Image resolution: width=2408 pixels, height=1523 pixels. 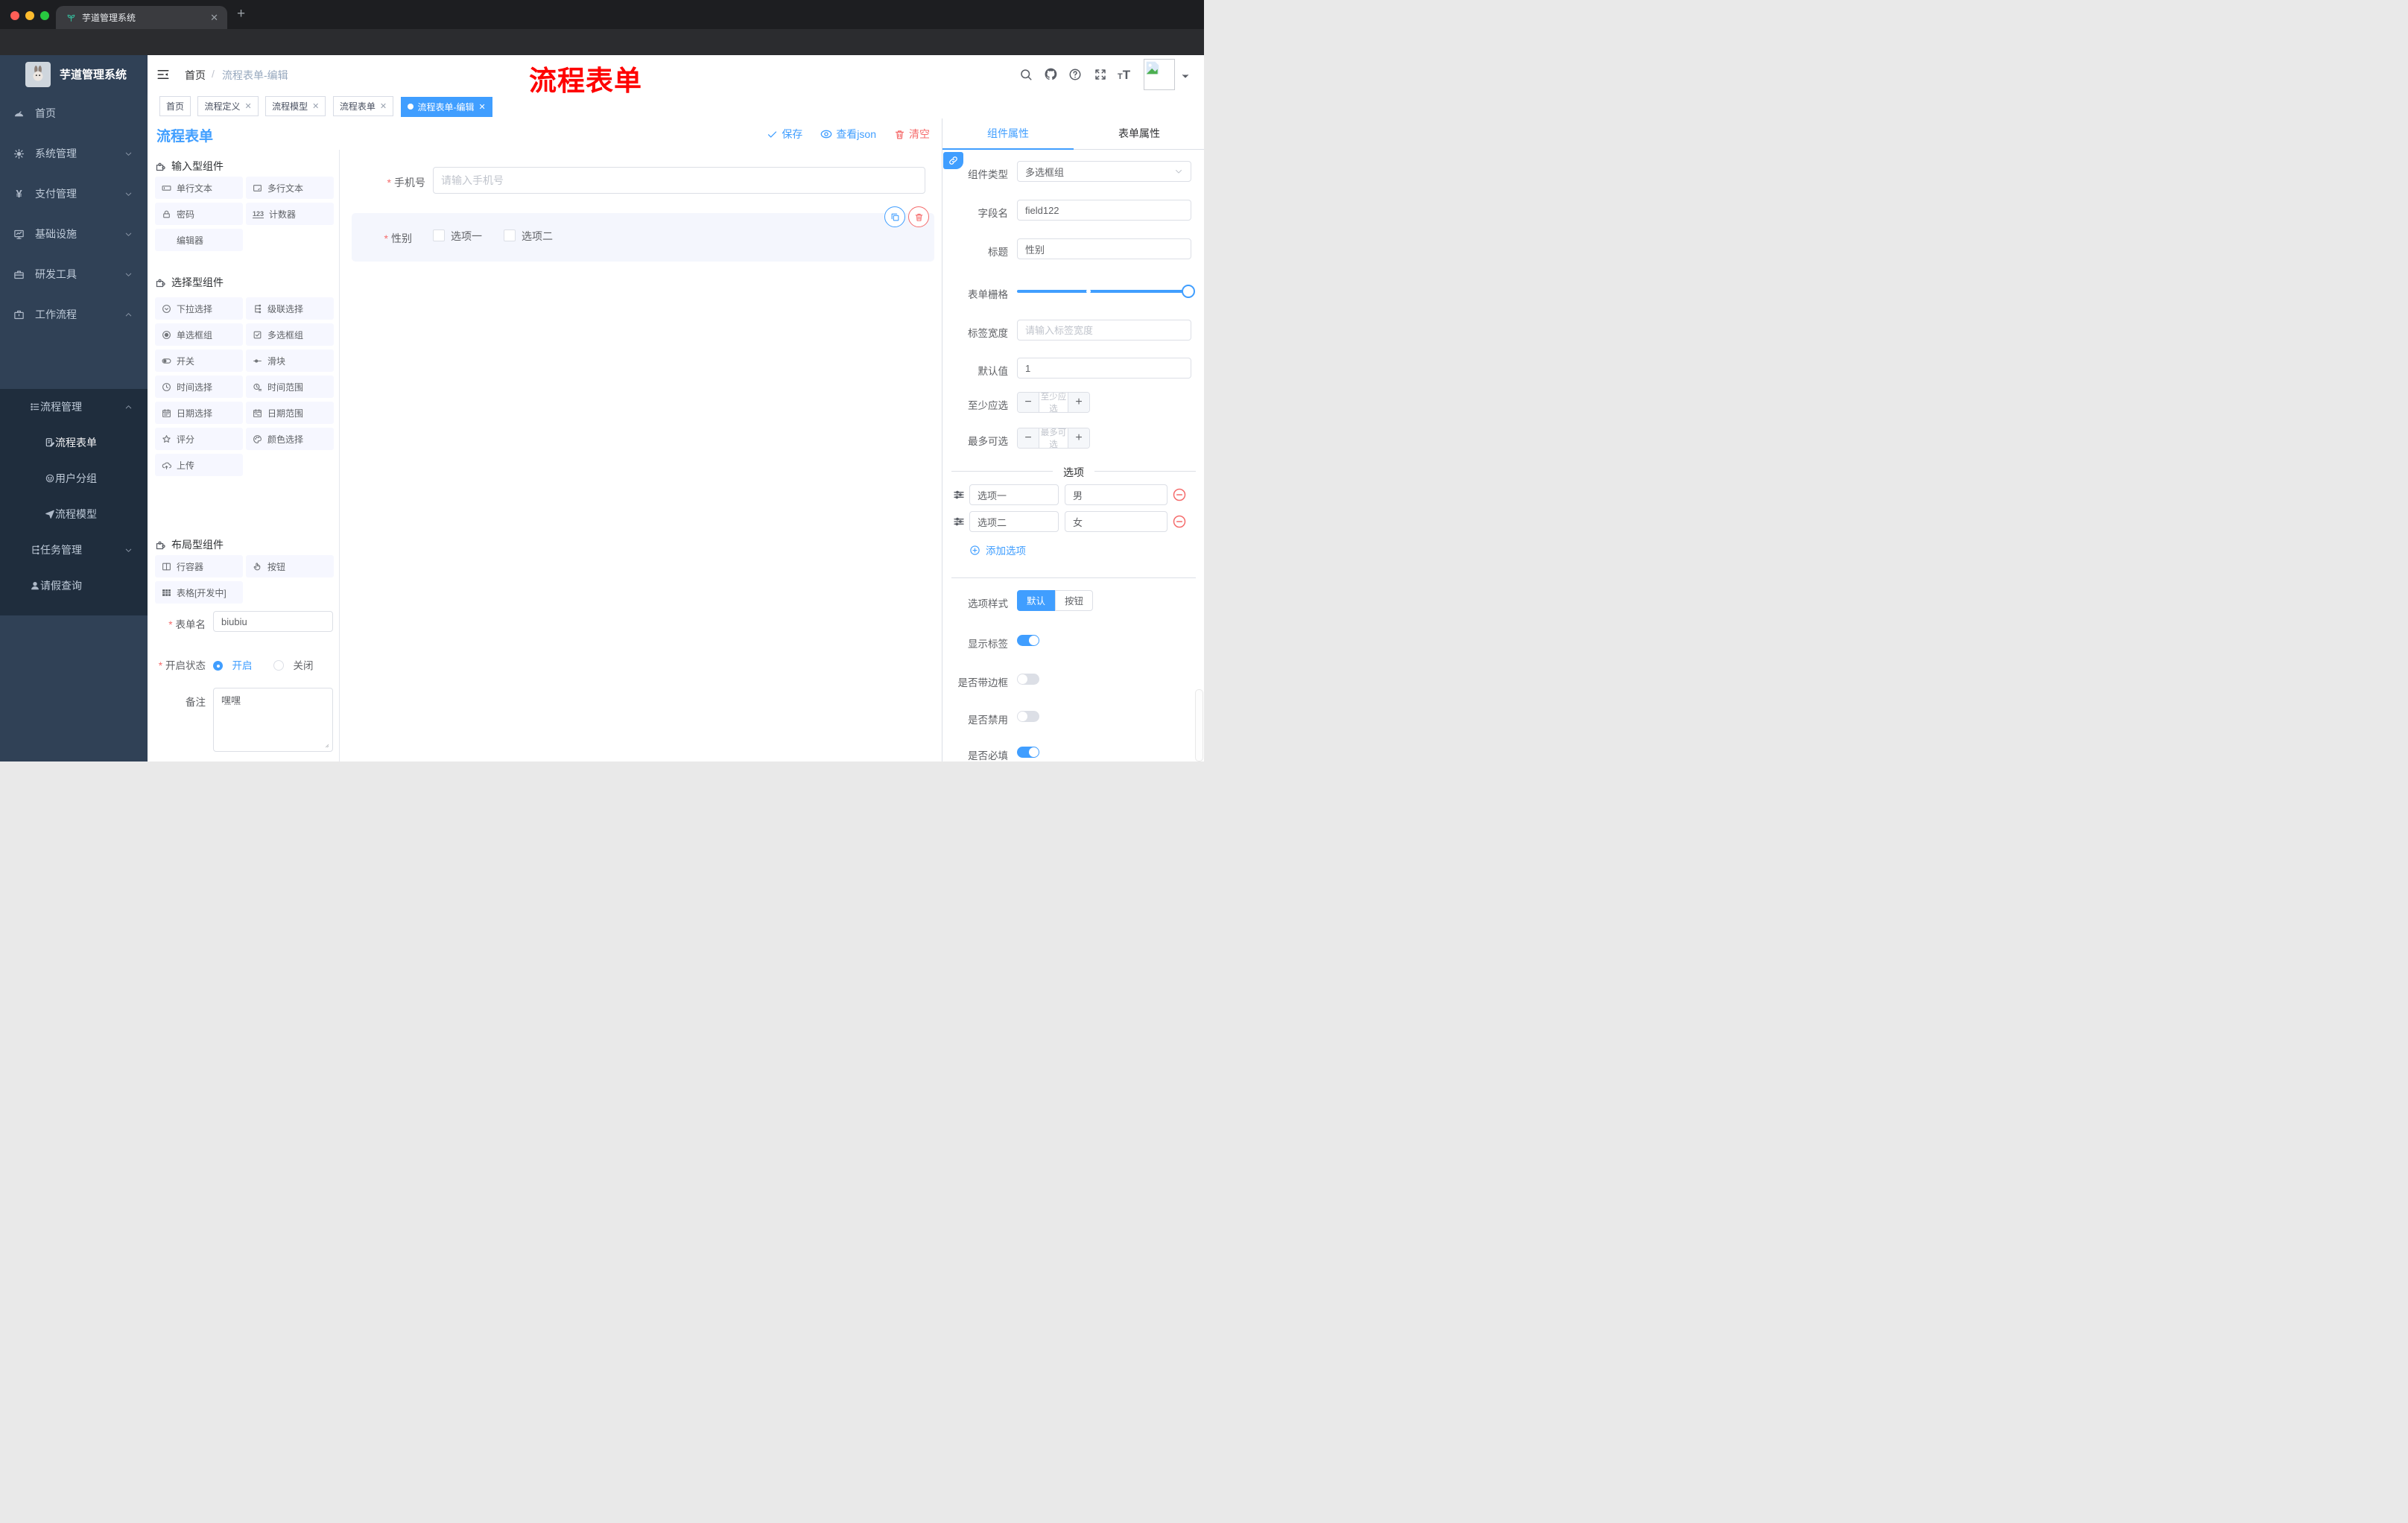 I want to click on component-row-container: 行容器, so click(x=199, y=566).